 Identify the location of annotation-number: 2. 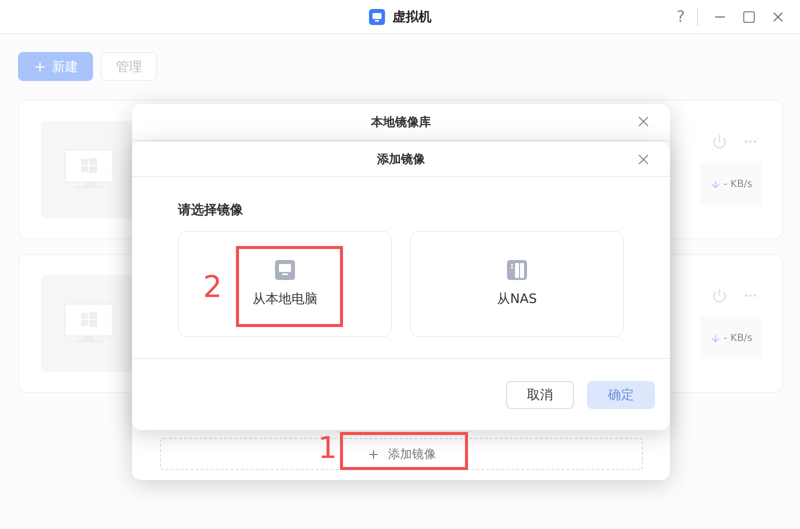
(212, 288).